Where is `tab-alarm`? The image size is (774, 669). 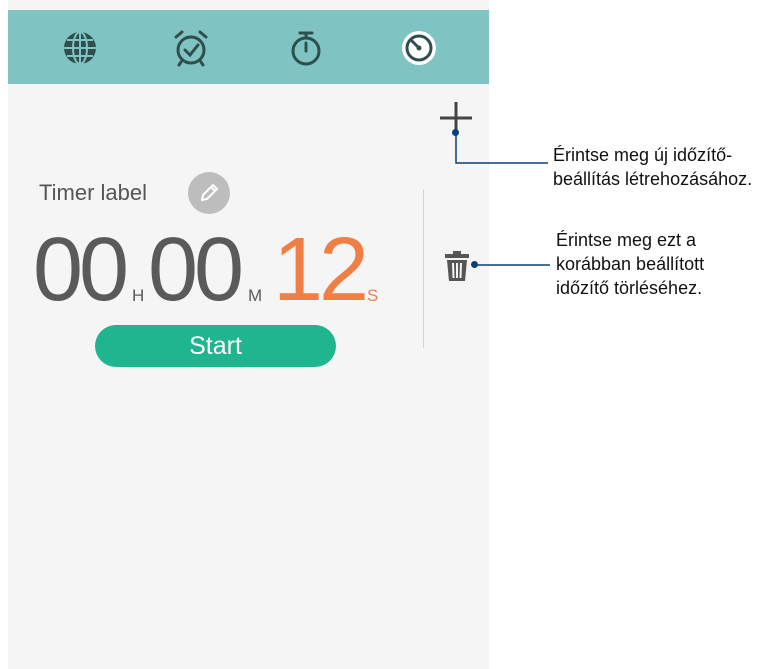 tab-alarm is located at coordinates (191, 48).